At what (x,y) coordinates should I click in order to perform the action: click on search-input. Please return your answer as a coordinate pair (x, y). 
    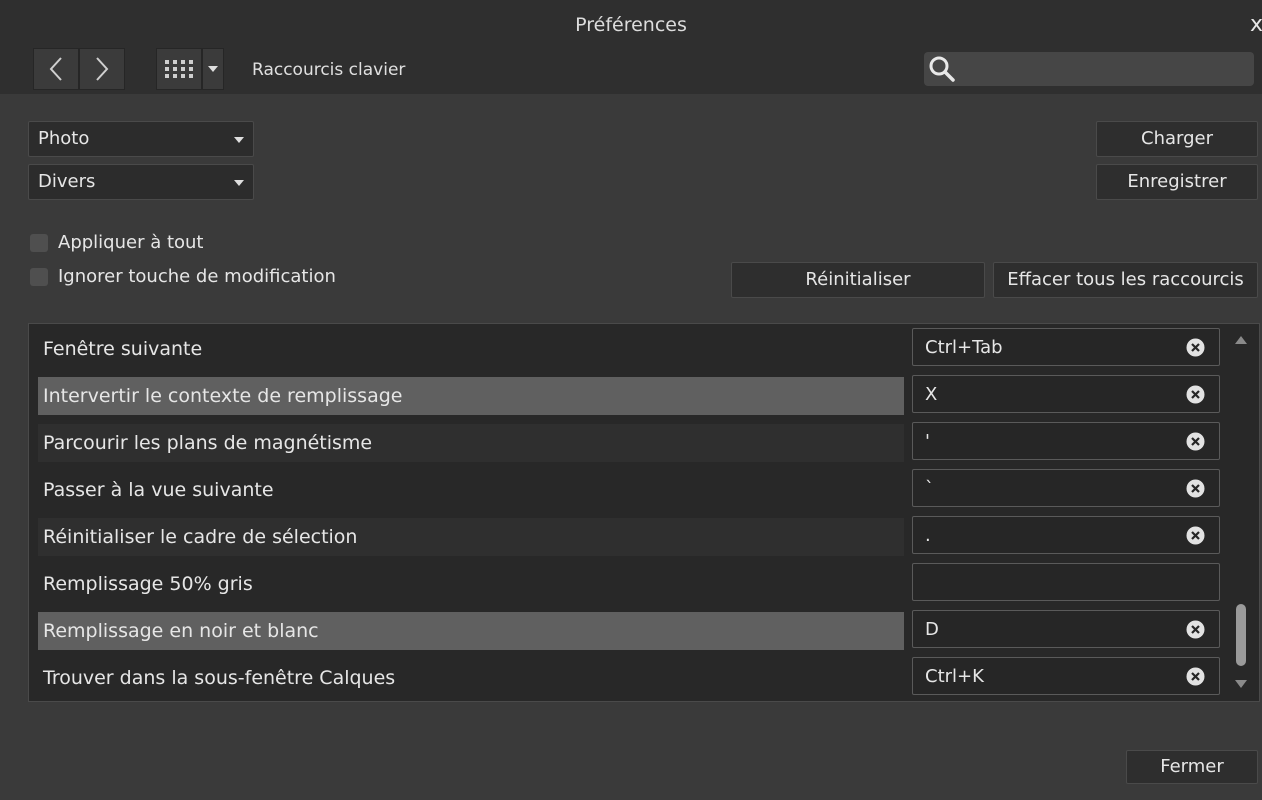
    Looking at the image, I should click on (1089, 69).